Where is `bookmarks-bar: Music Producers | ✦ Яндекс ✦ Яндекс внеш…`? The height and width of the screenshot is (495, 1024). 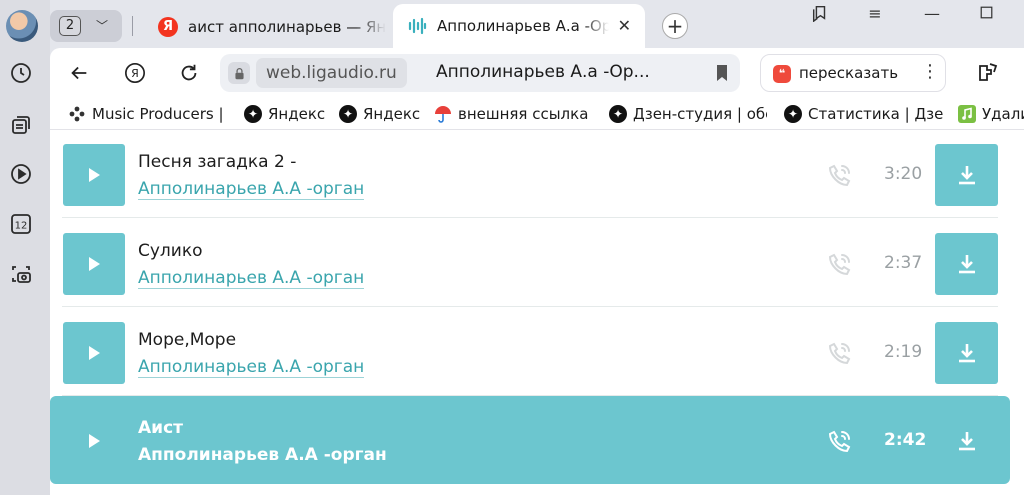 bookmarks-bar: Music Producers | ✦ Яндекс ✦ Яндекс внеш… is located at coordinates (537, 114).